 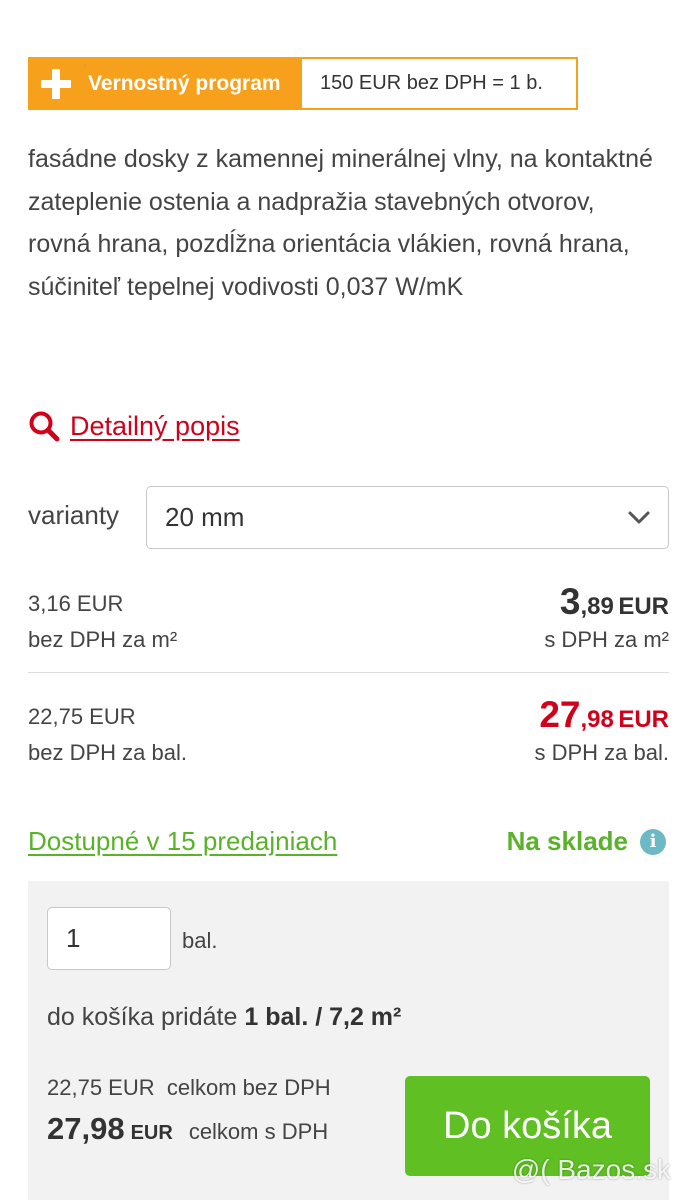 I want to click on info-icon: i, so click(x=653, y=841).